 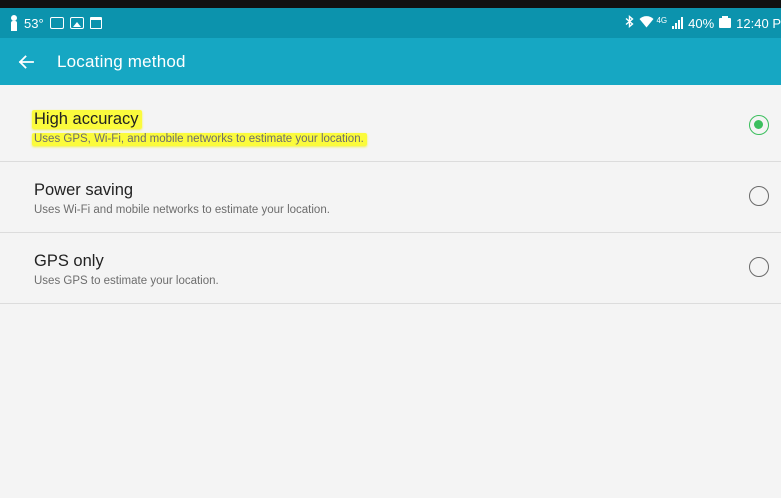 I want to click on radio-button-selected, so click(x=759, y=125).